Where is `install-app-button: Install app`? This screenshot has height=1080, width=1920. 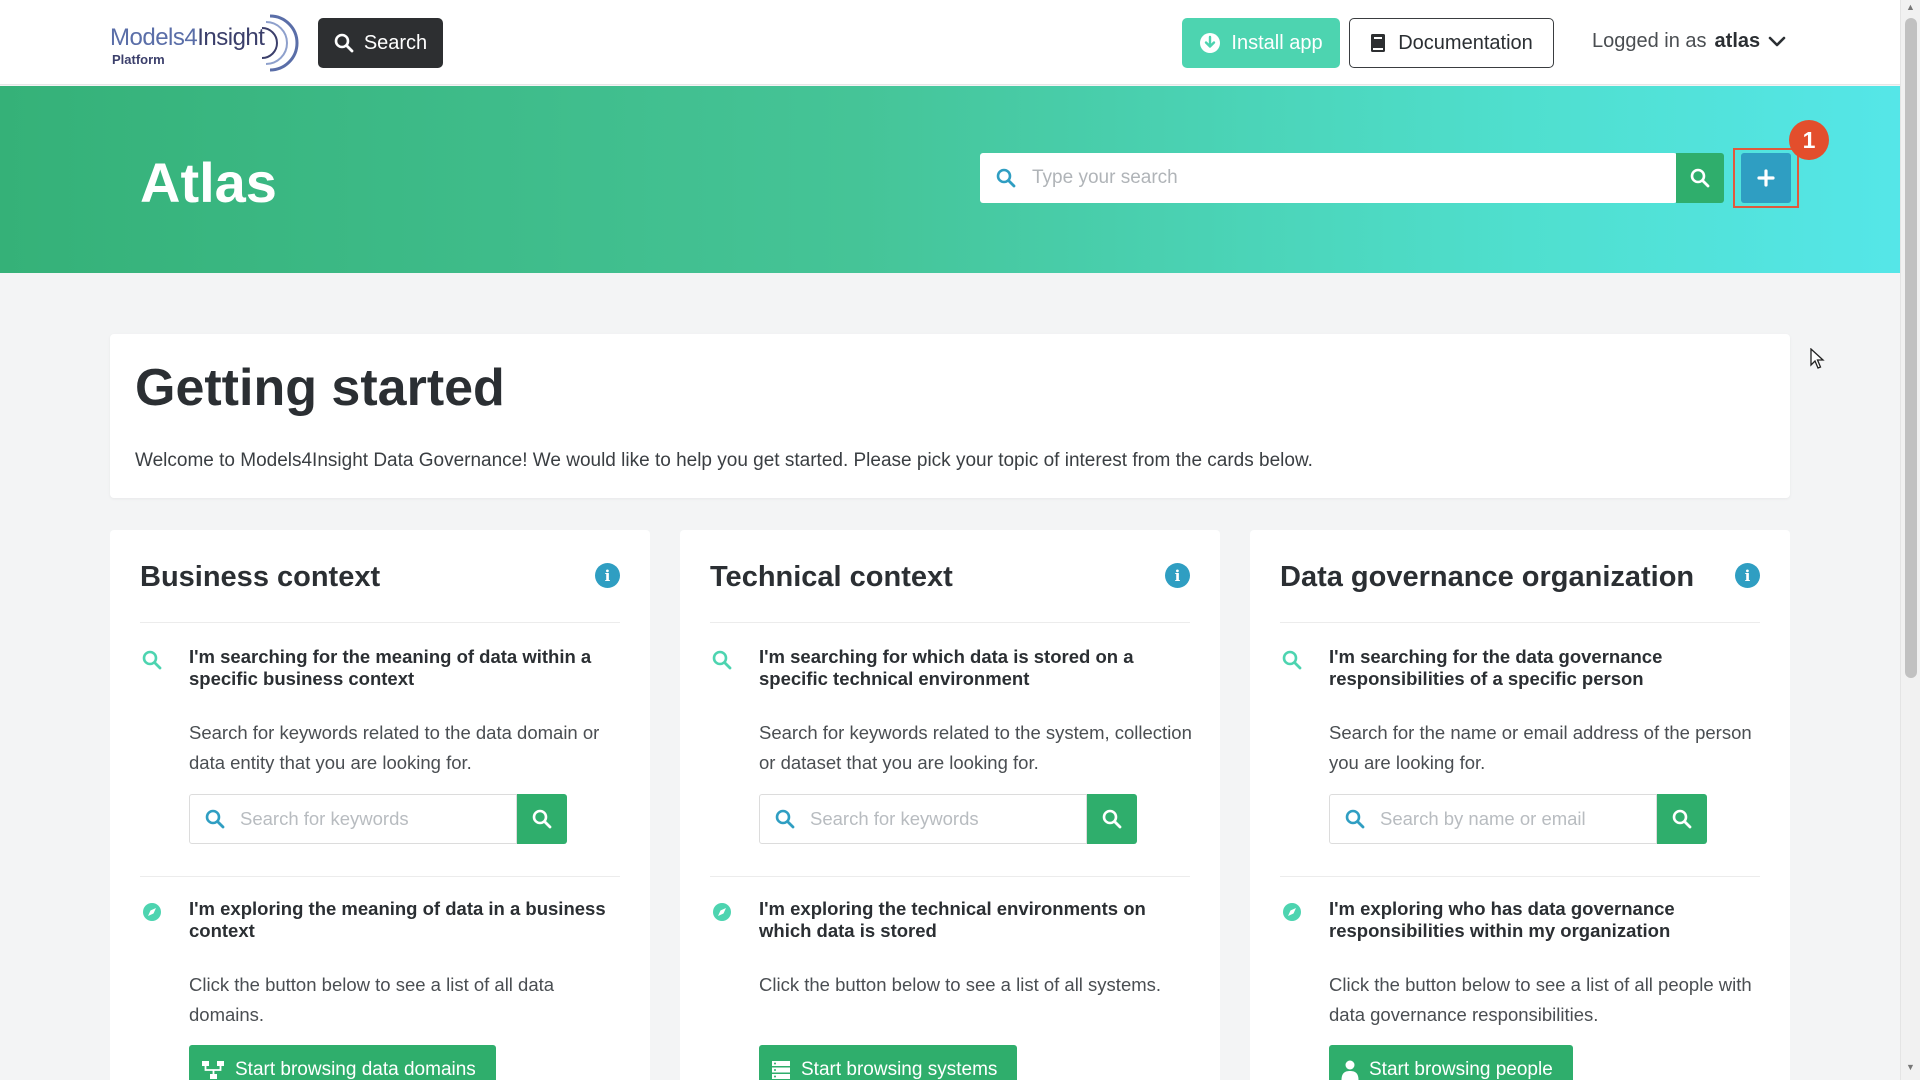
install-app-button: Install app is located at coordinates (1261, 43).